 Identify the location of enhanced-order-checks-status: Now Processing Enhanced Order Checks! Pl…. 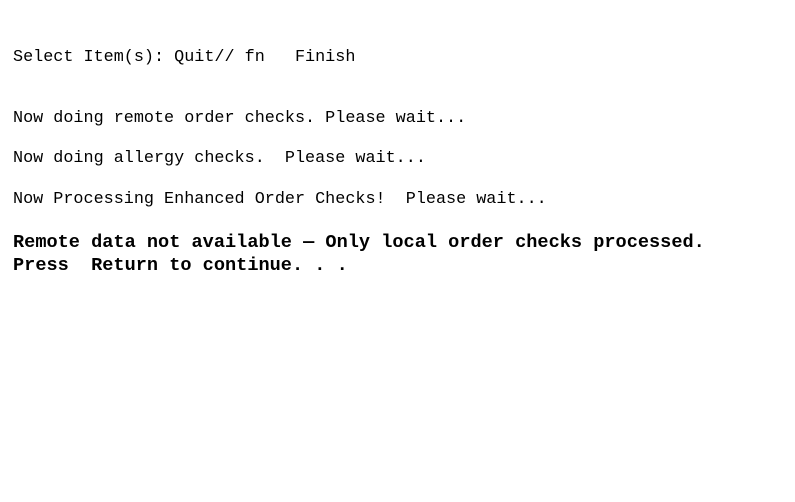
(280, 199).